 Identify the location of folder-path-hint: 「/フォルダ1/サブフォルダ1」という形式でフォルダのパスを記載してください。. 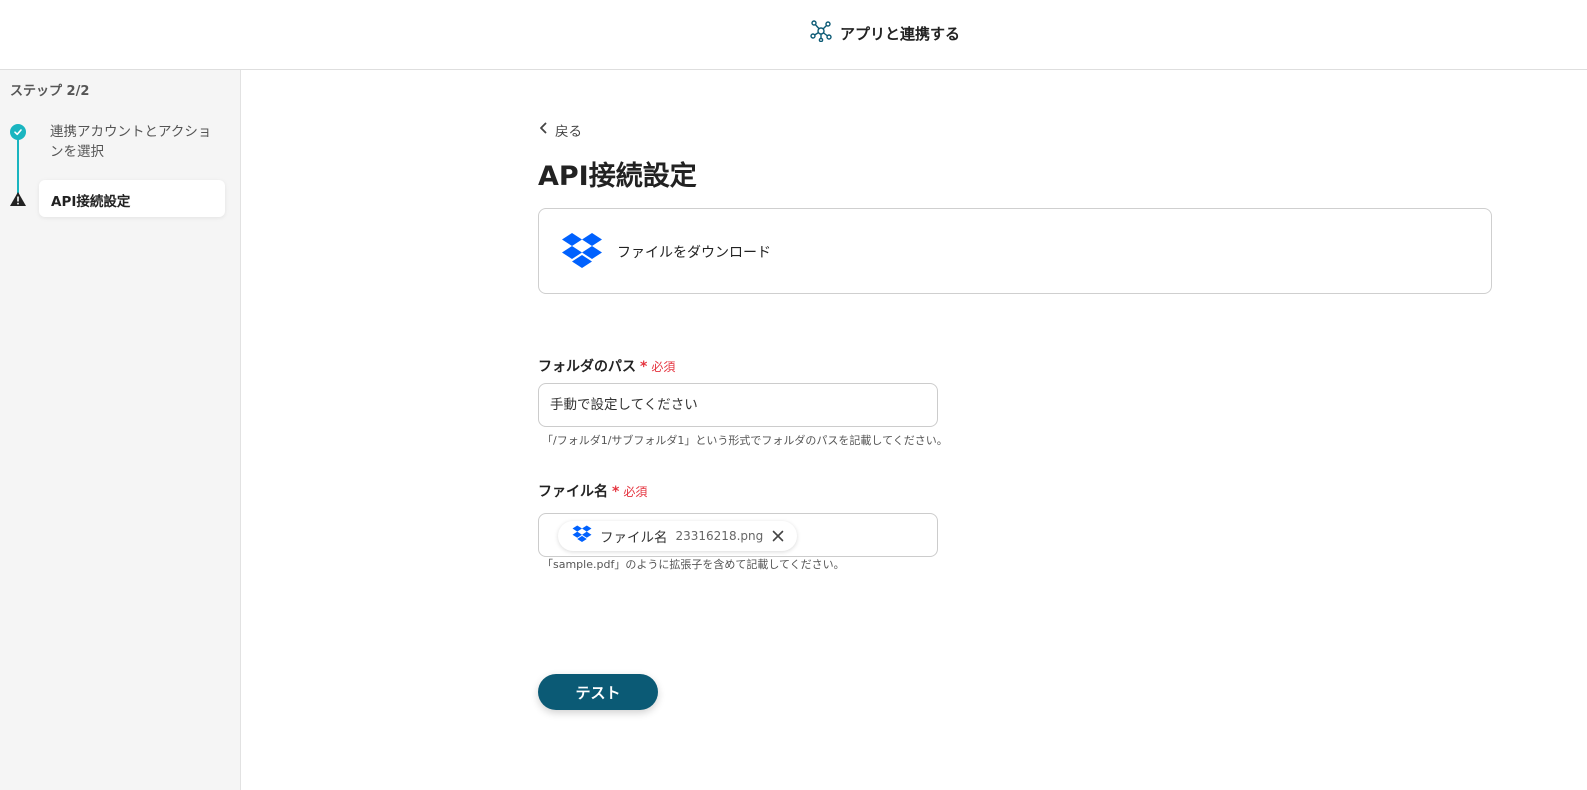
(745, 440).